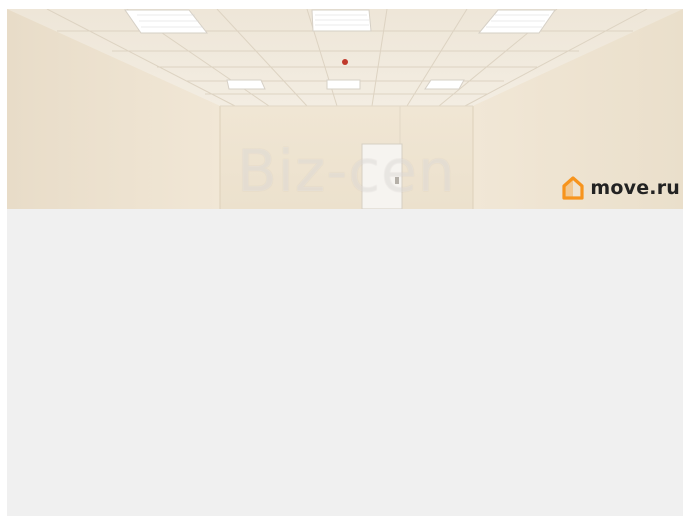  I want to click on smoke-detector, so click(345, 62).